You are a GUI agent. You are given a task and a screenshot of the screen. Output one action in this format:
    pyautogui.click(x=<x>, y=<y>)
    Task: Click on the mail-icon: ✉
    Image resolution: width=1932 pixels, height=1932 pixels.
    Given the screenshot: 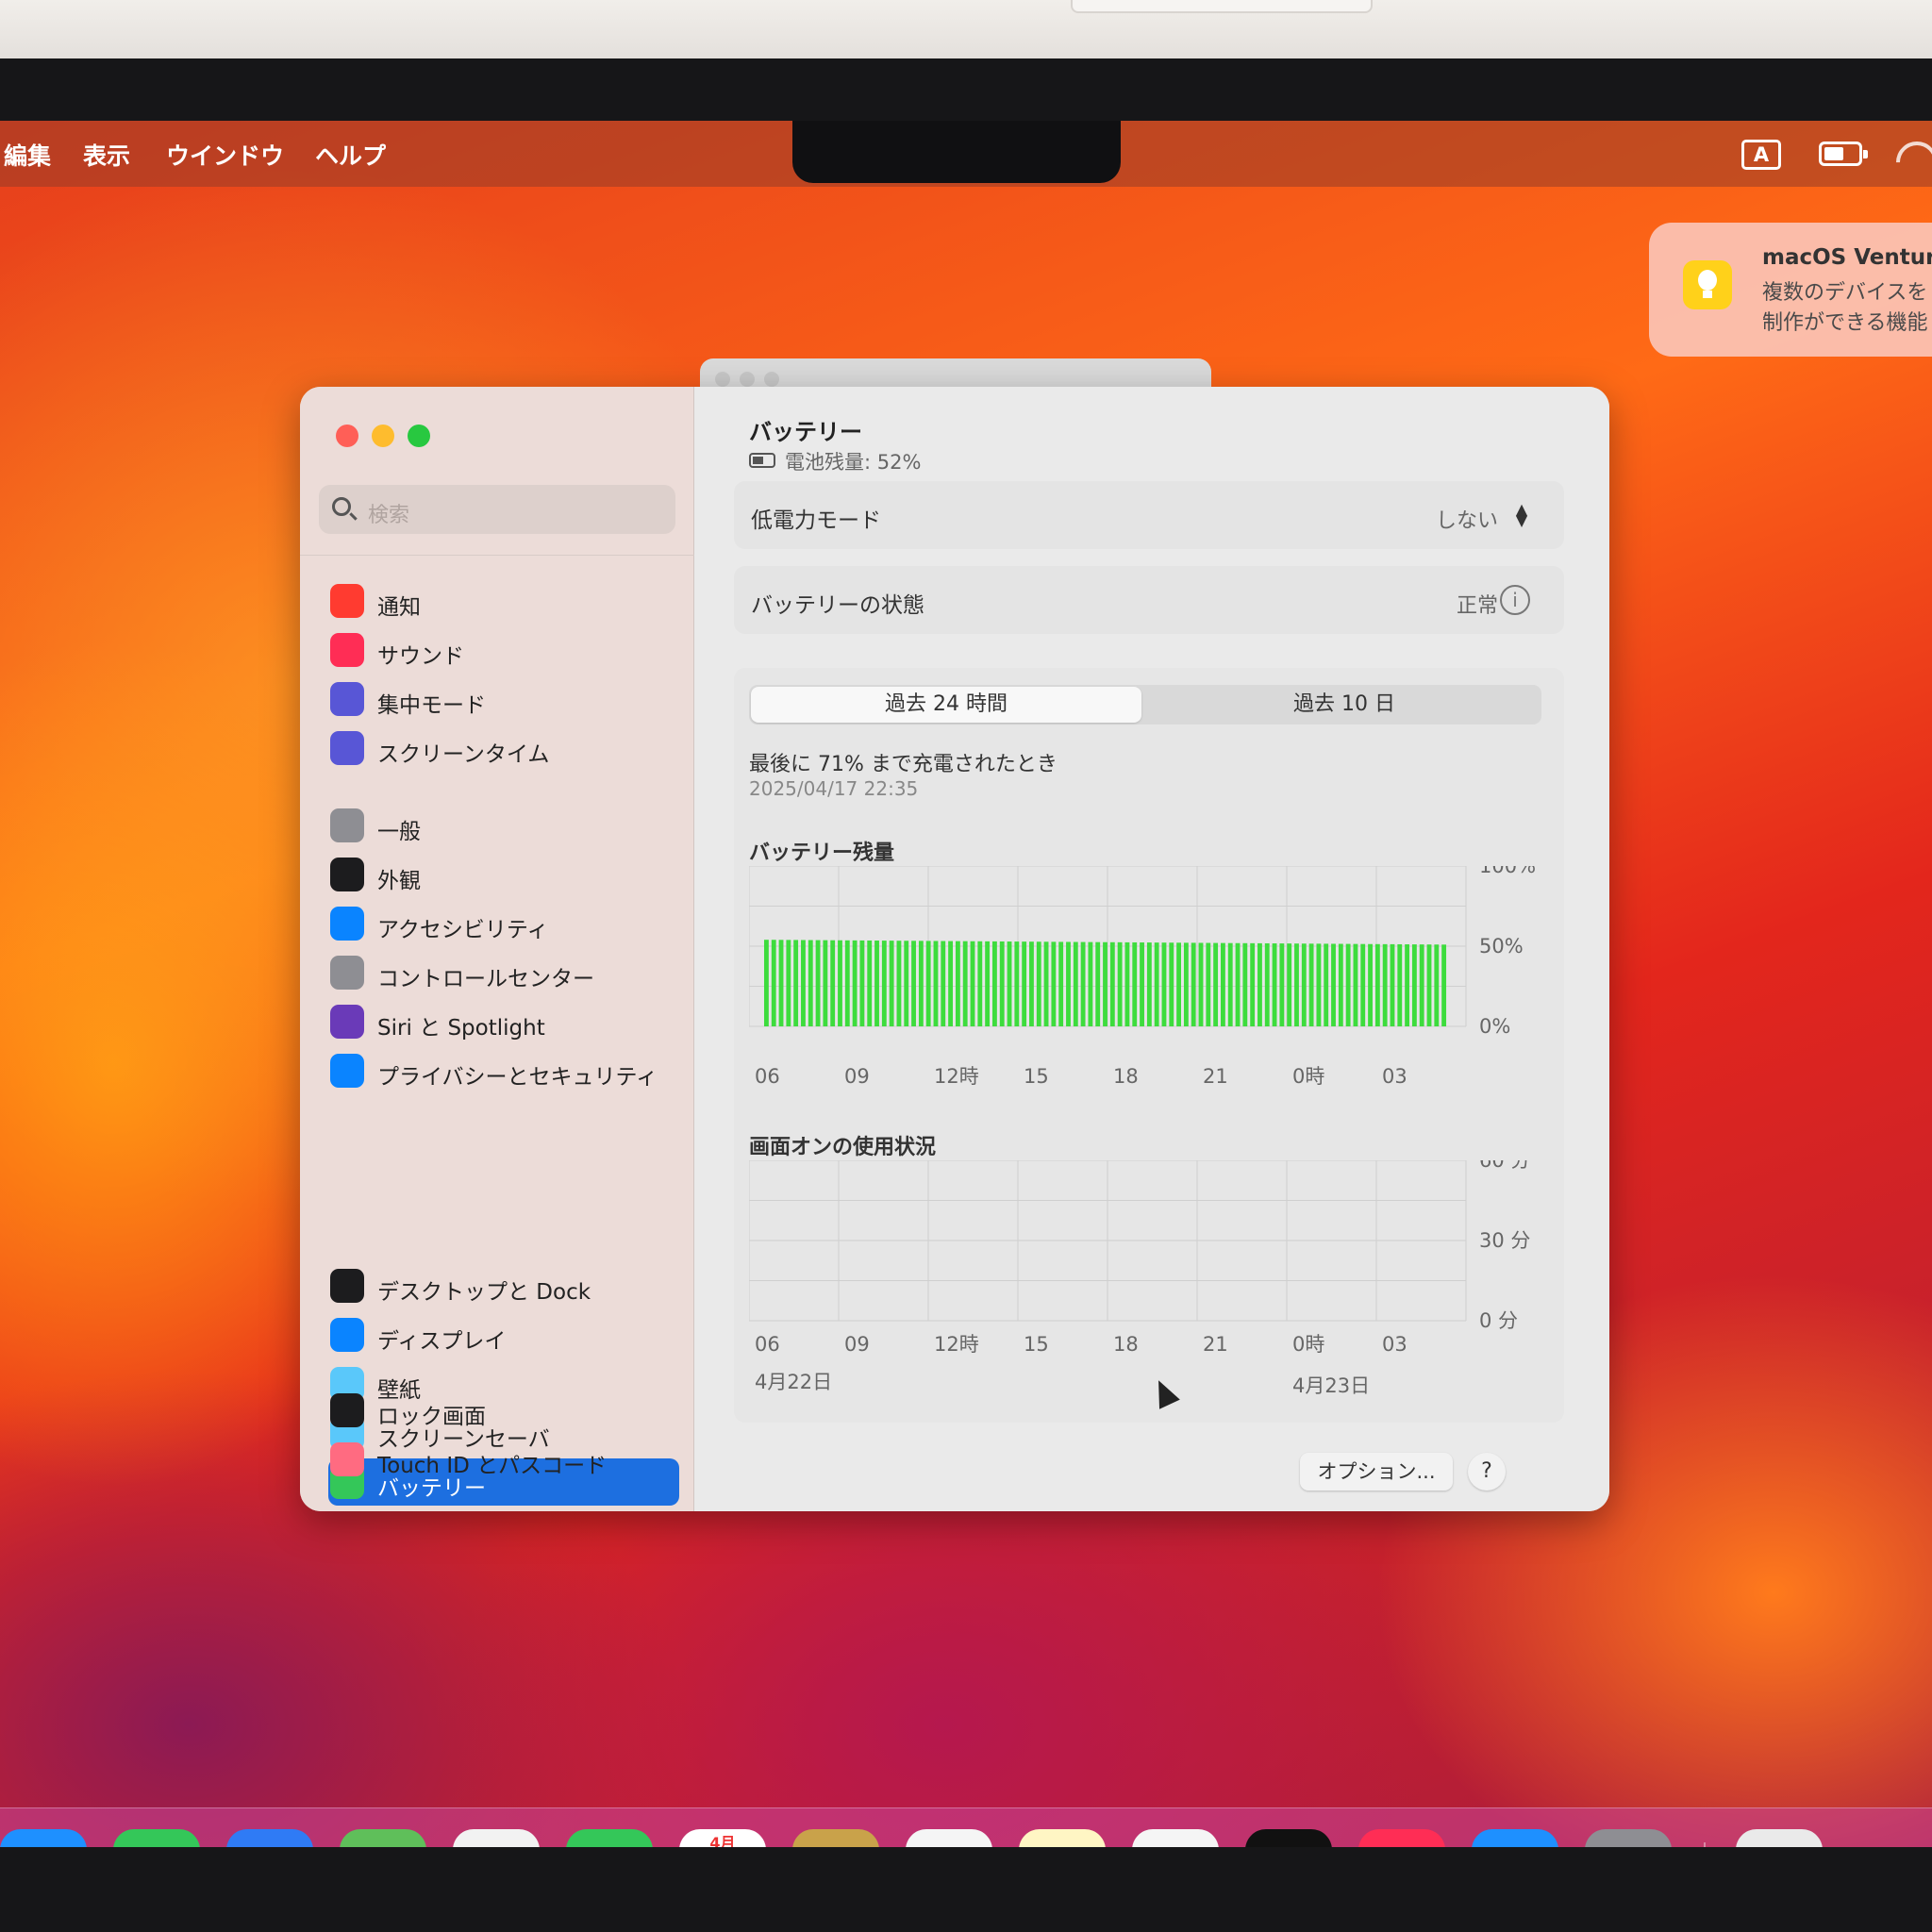 What is the action you would take?
    pyautogui.click(x=269, y=1838)
    